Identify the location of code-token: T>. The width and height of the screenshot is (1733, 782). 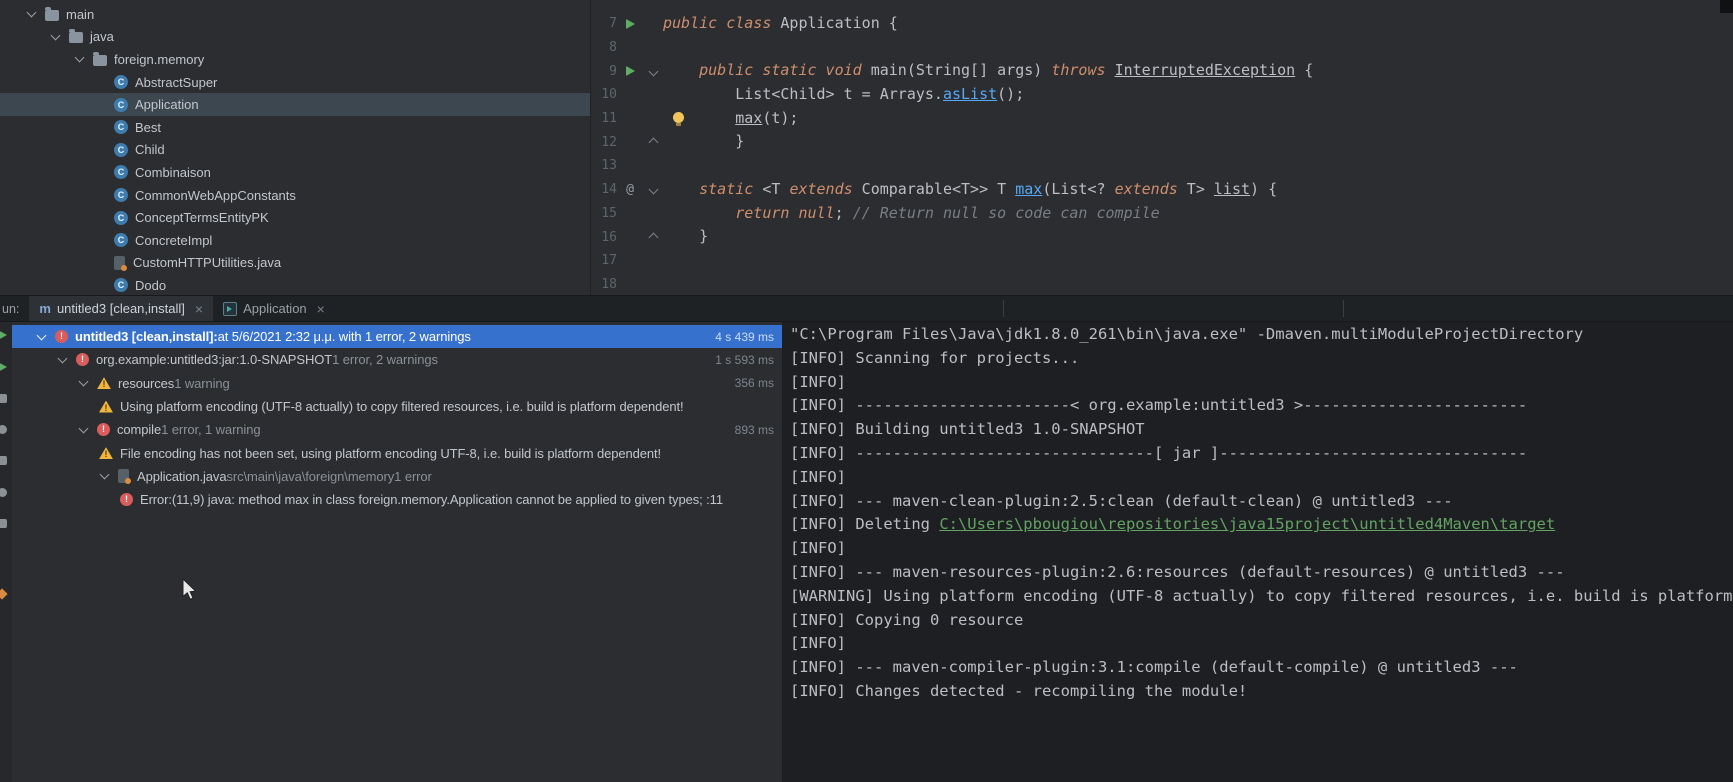
(1195, 188).